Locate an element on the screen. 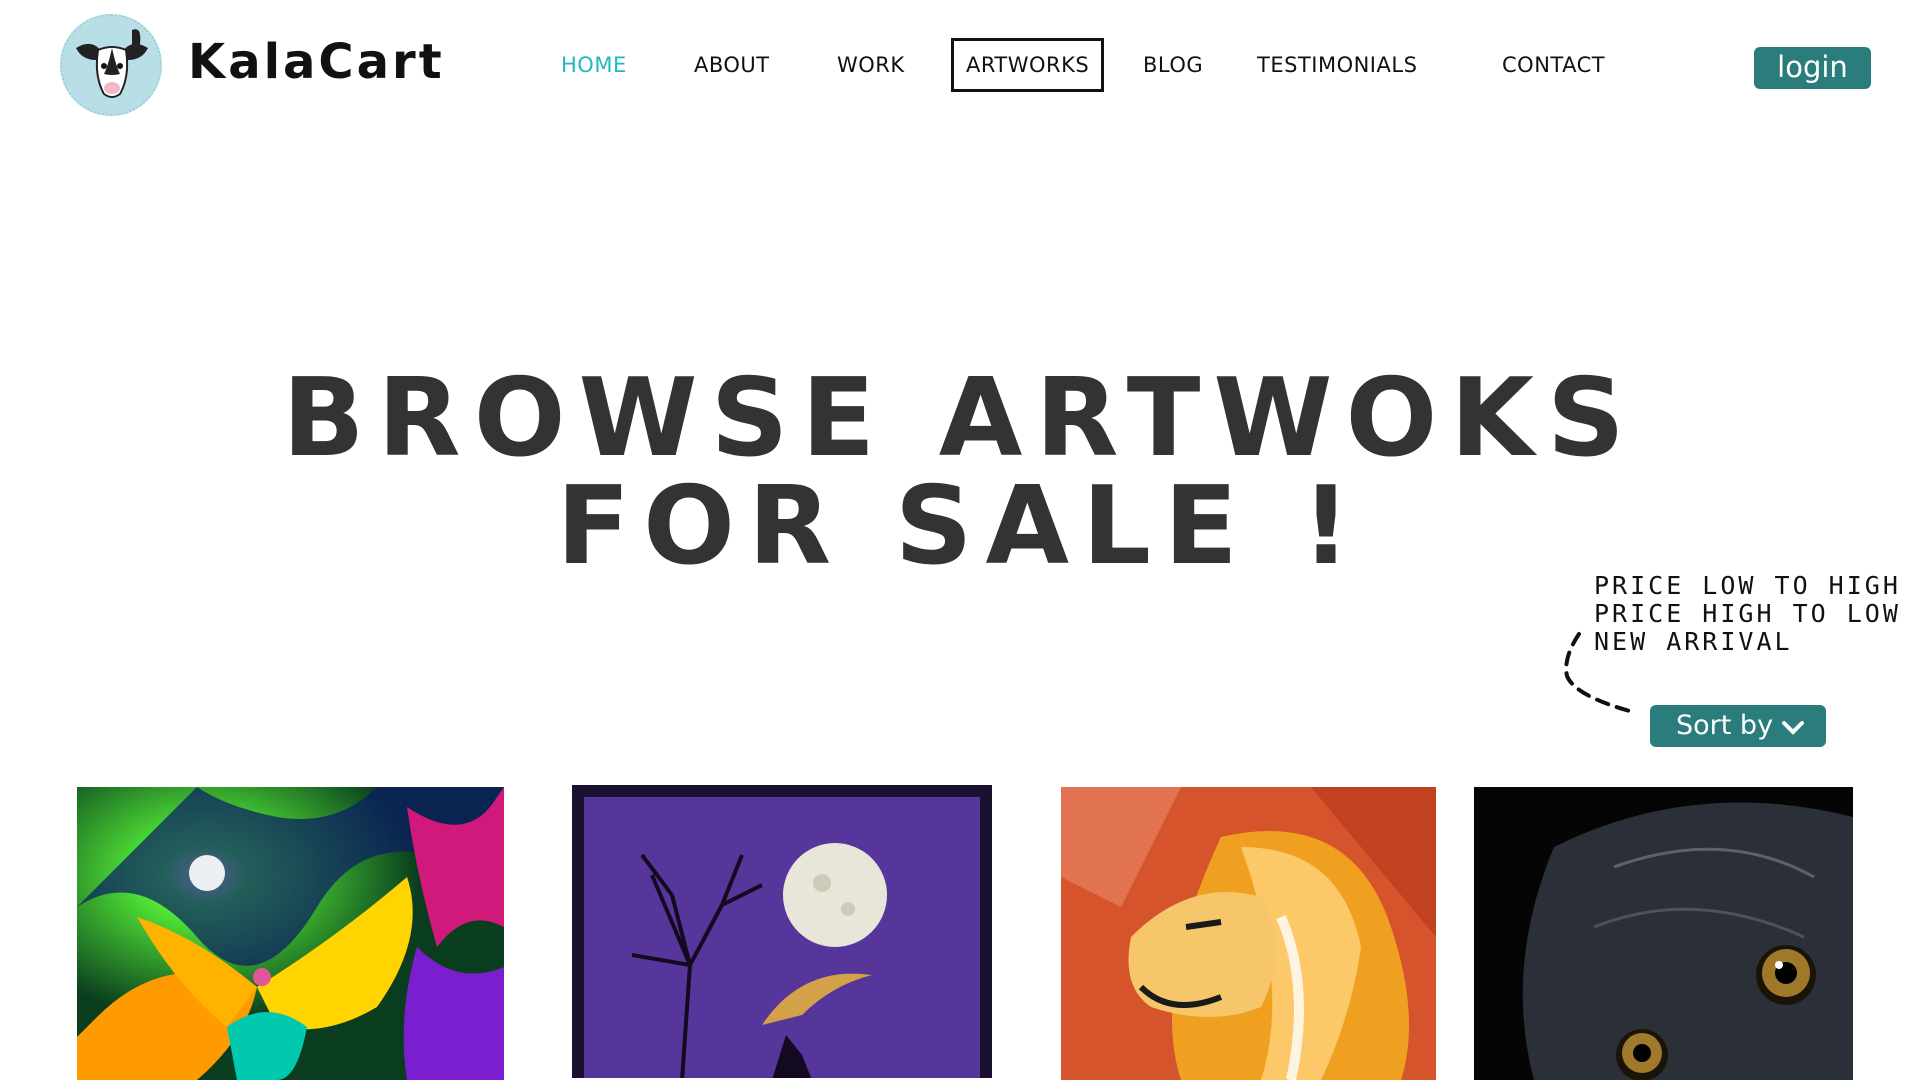  artwork-card-lion is located at coordinates (1248, 933).